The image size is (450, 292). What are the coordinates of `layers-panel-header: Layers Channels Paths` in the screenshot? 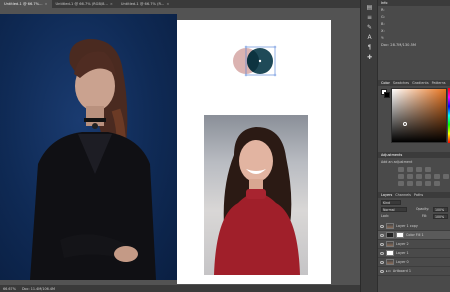 It's located at (414, 195).